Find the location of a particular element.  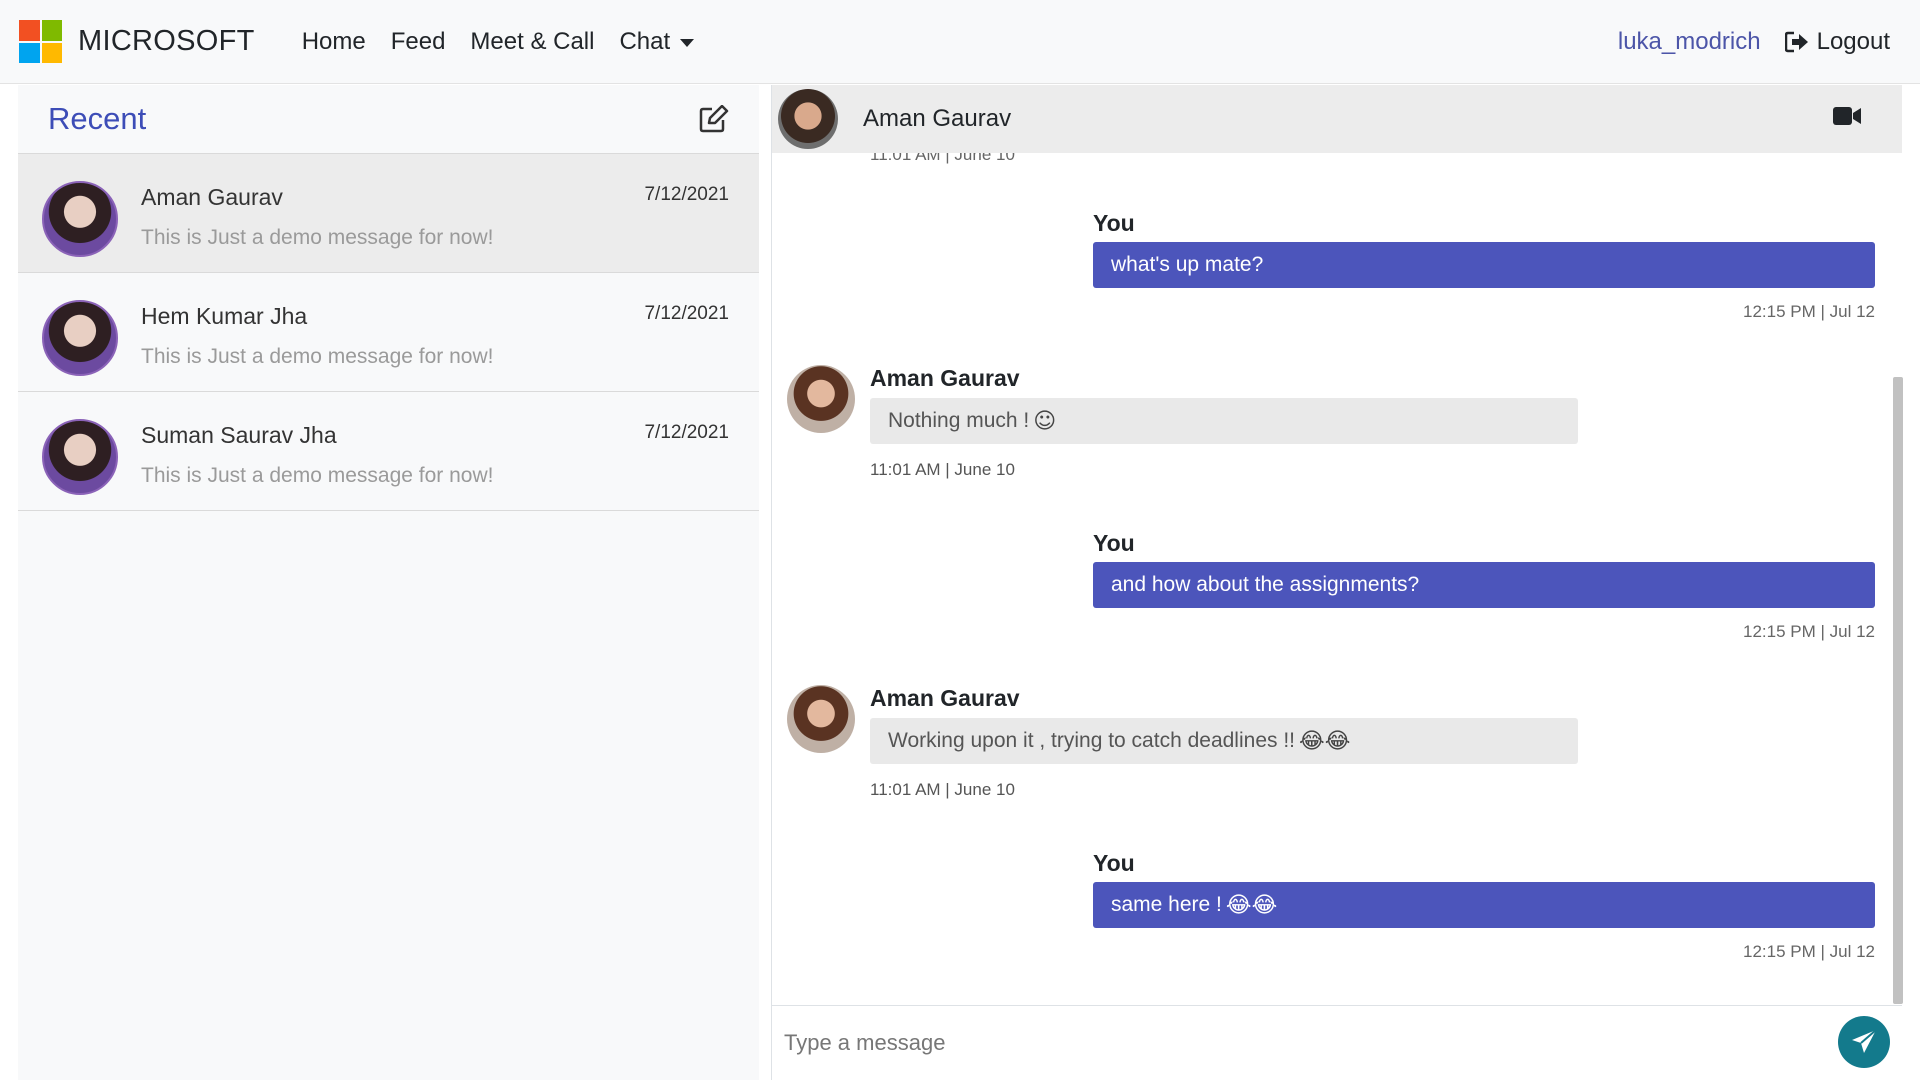

message-composer is located at coordinates (1337, 1042).